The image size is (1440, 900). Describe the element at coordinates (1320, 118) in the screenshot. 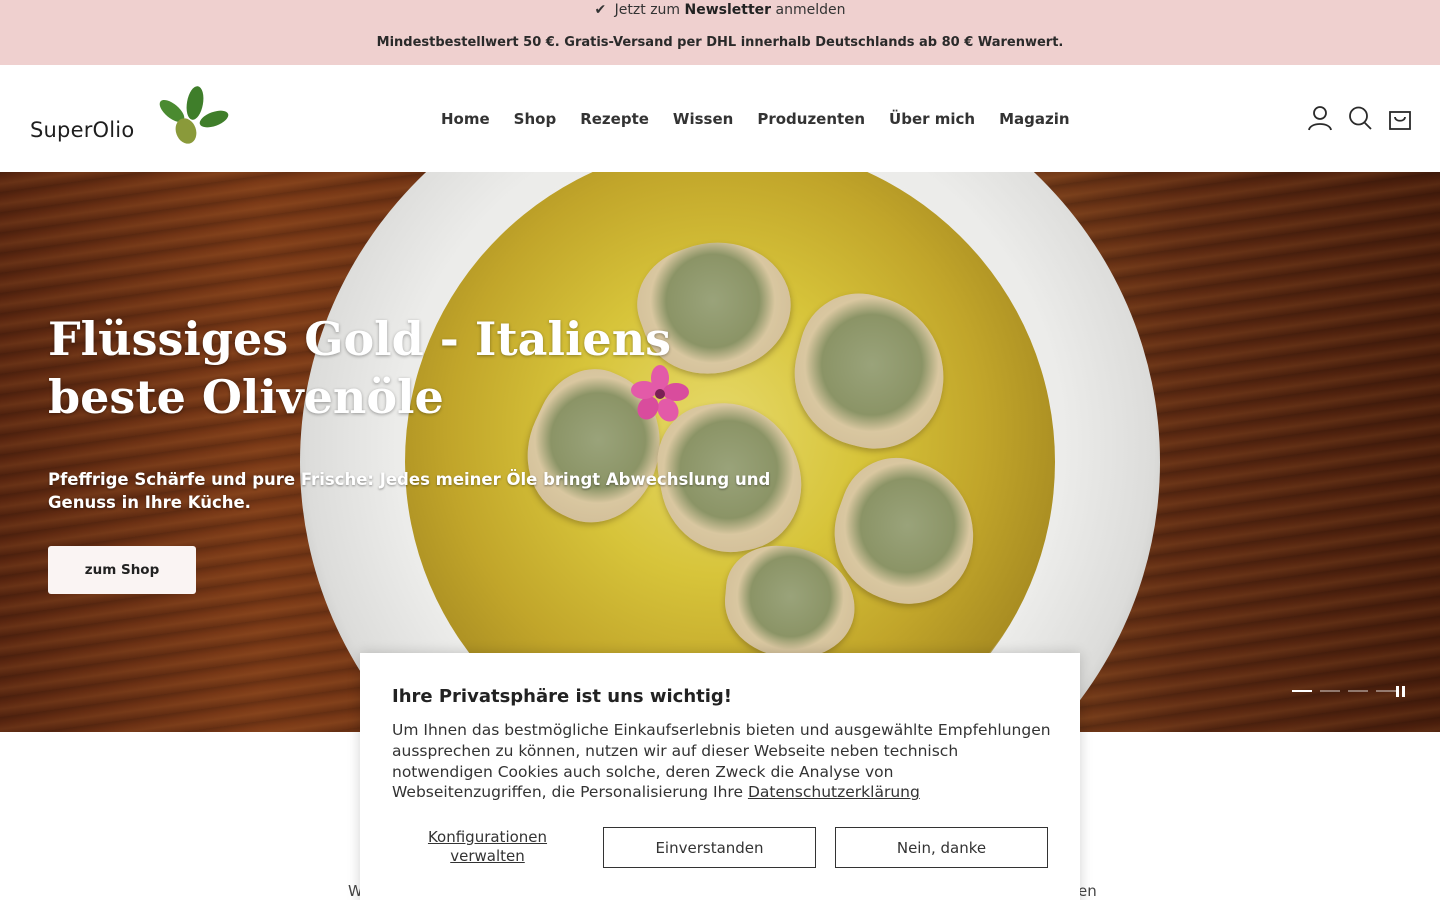

I see `account-icon` at that location.